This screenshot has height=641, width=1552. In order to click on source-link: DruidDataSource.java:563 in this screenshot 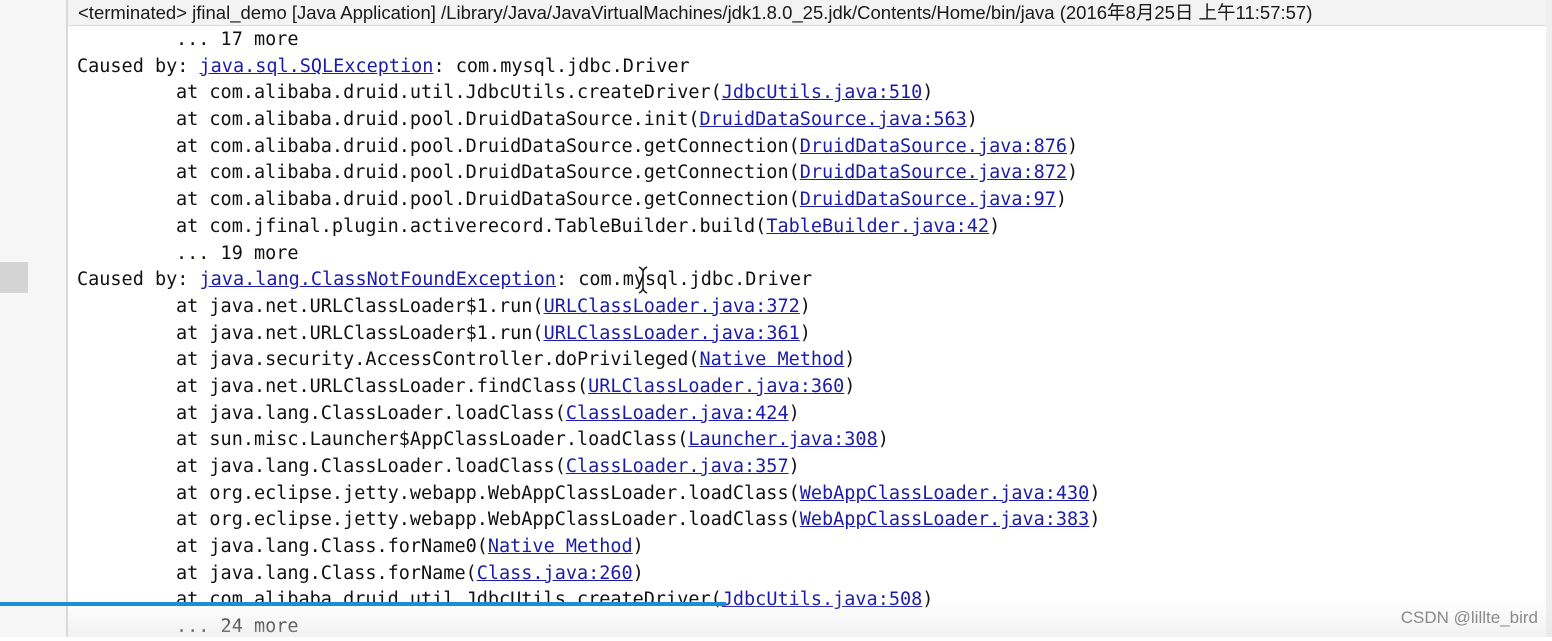, I will do `click(832, 119)`.